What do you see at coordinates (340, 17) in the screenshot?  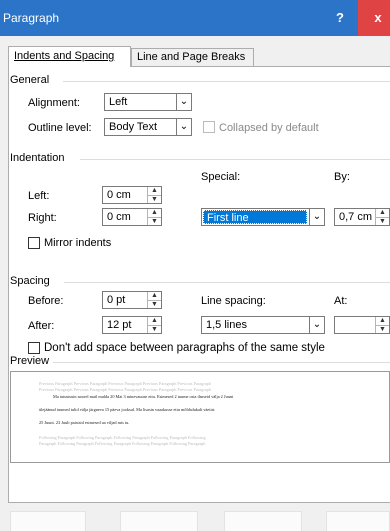 I see `help-button: ?` at bounding box center [340, 17].